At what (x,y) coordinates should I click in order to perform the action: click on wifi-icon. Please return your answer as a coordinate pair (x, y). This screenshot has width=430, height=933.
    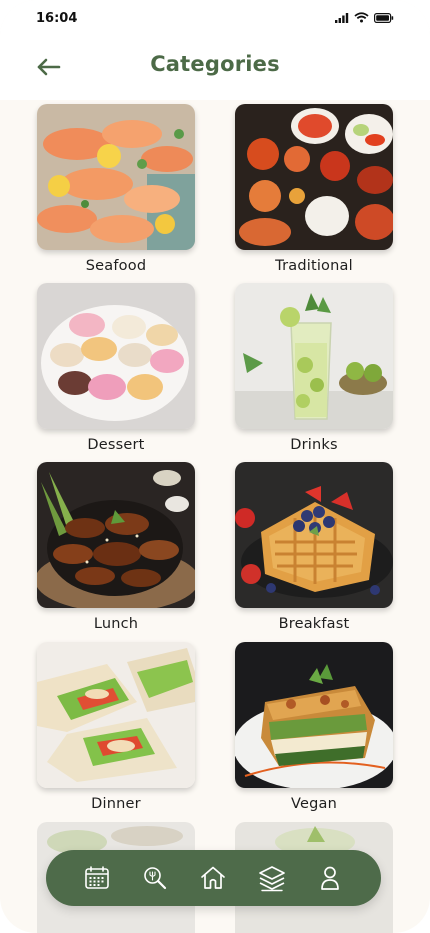
    Looking at the image, I should click on (361, 17).